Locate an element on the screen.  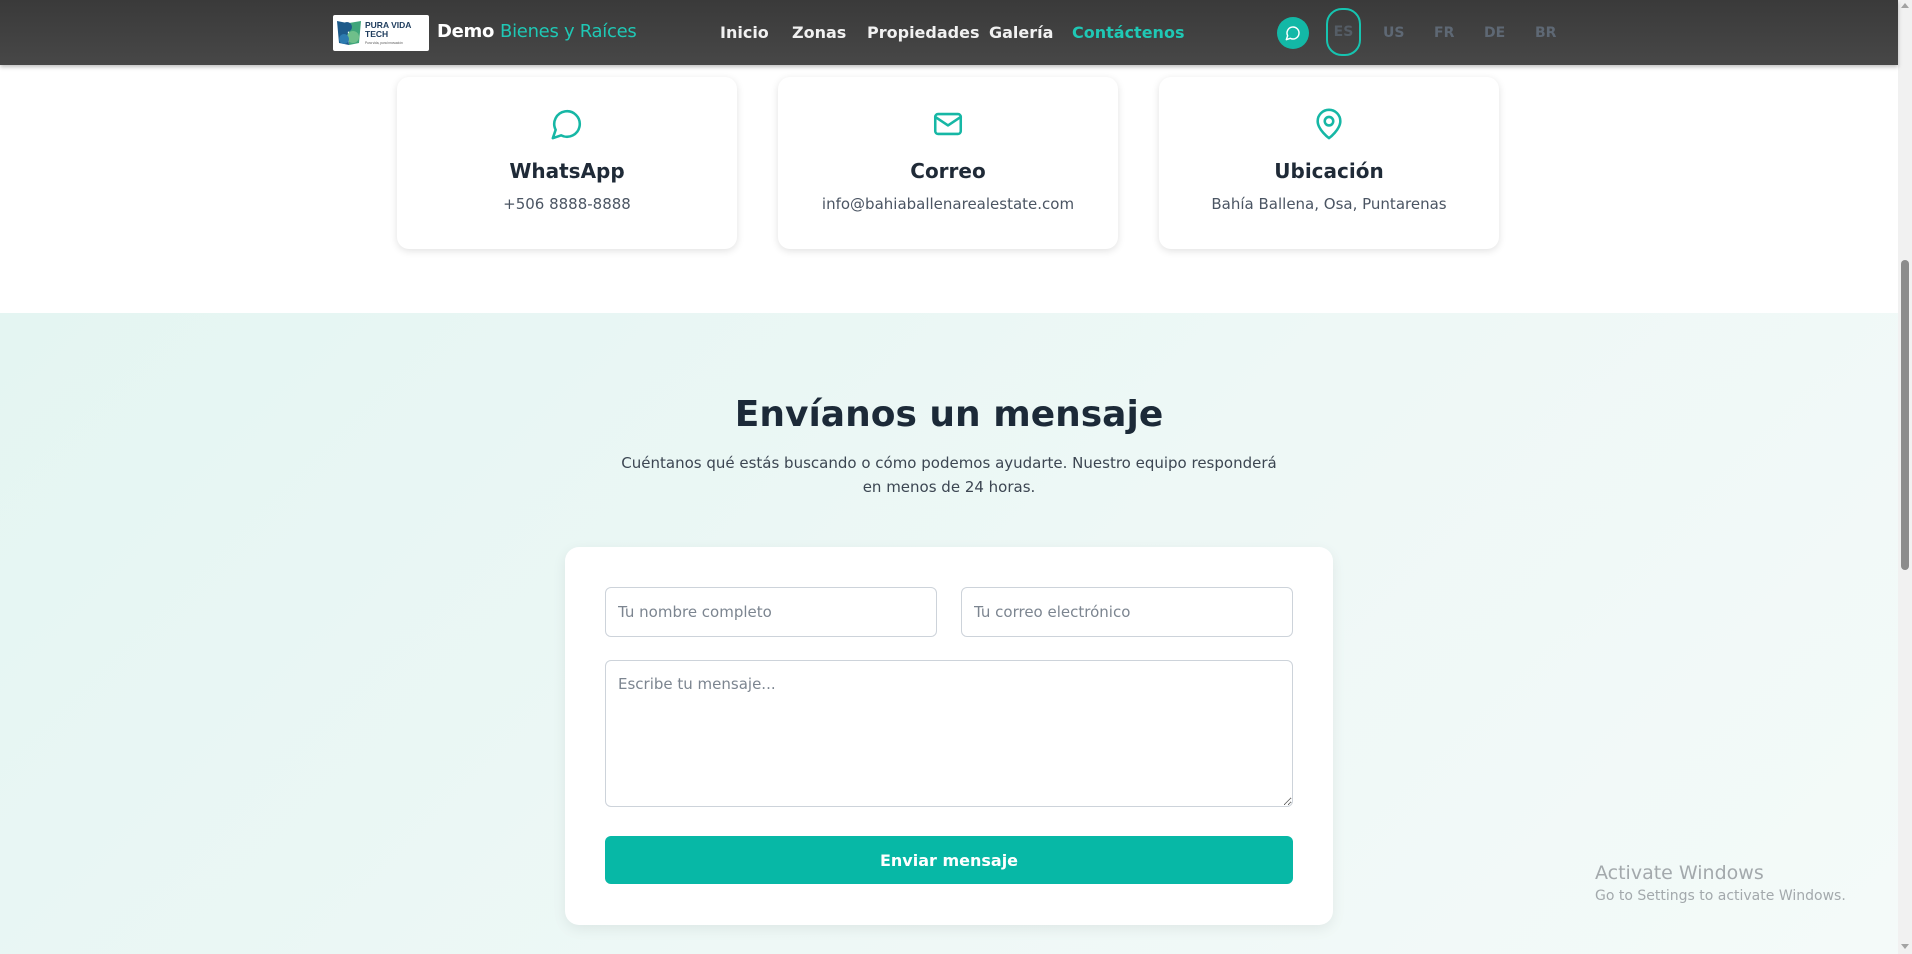
nav-propiedades: Propiedades is located at coordinates (923, 32).